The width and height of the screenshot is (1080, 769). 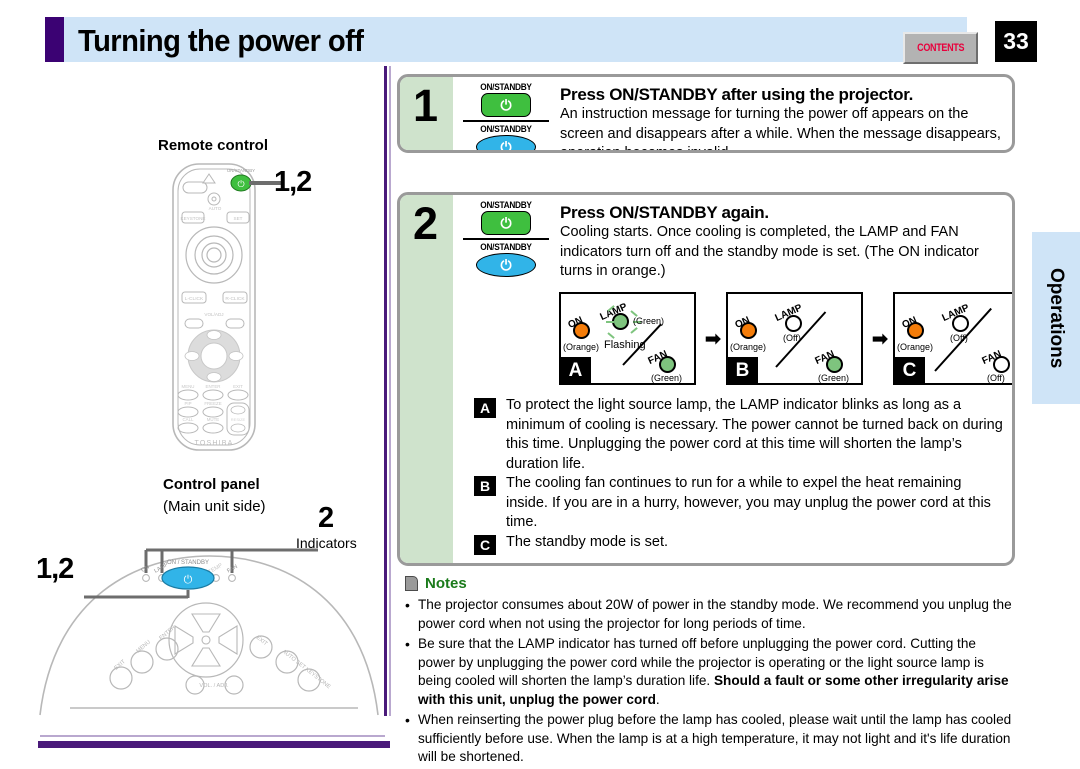 What do you see at coordinates (915, 330) in the screenshot?
I see `diagram-c-on-led` at bounding box center [915, 330].